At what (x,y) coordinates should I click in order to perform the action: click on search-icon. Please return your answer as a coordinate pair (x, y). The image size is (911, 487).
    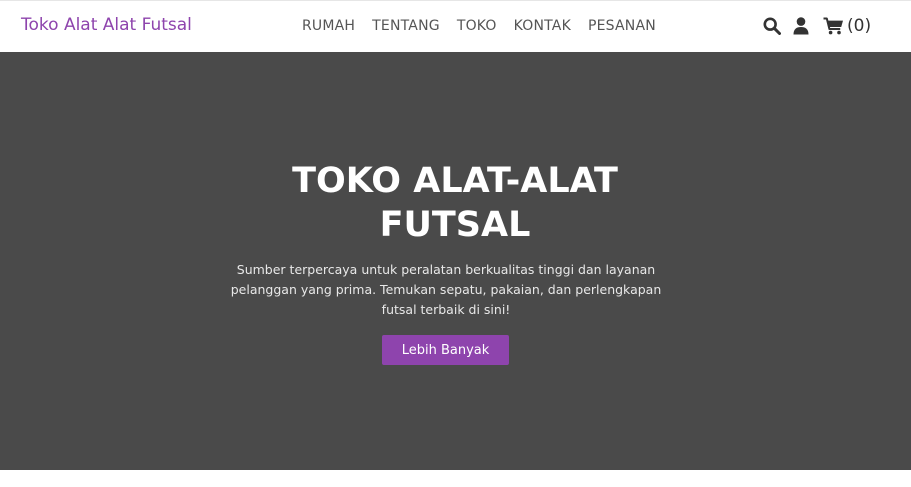
    Looking at the image, I should click on (772, 26).